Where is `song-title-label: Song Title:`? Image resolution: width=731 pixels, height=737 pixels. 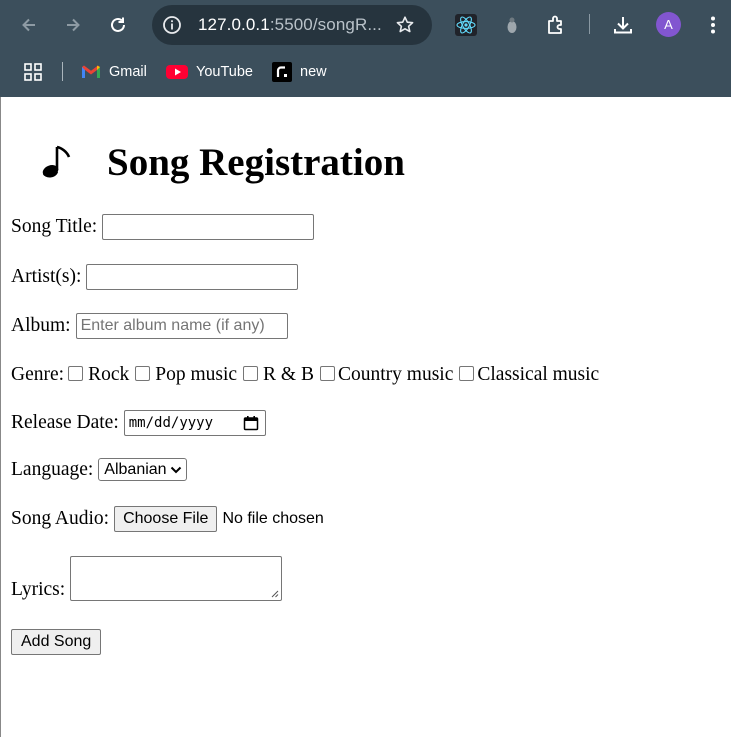
song-title-label: Song Title: is located at coordinates (54, 226).